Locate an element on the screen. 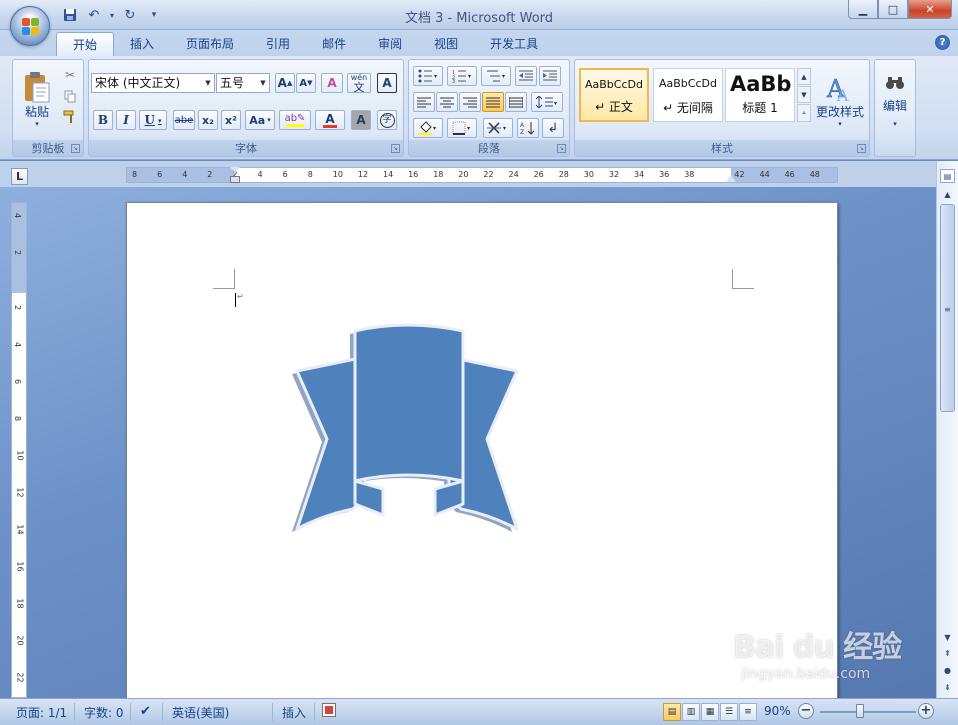 This screenshot has height=725, width=958. ruler-tick-label: 22 is located at coordinates (488, 174).